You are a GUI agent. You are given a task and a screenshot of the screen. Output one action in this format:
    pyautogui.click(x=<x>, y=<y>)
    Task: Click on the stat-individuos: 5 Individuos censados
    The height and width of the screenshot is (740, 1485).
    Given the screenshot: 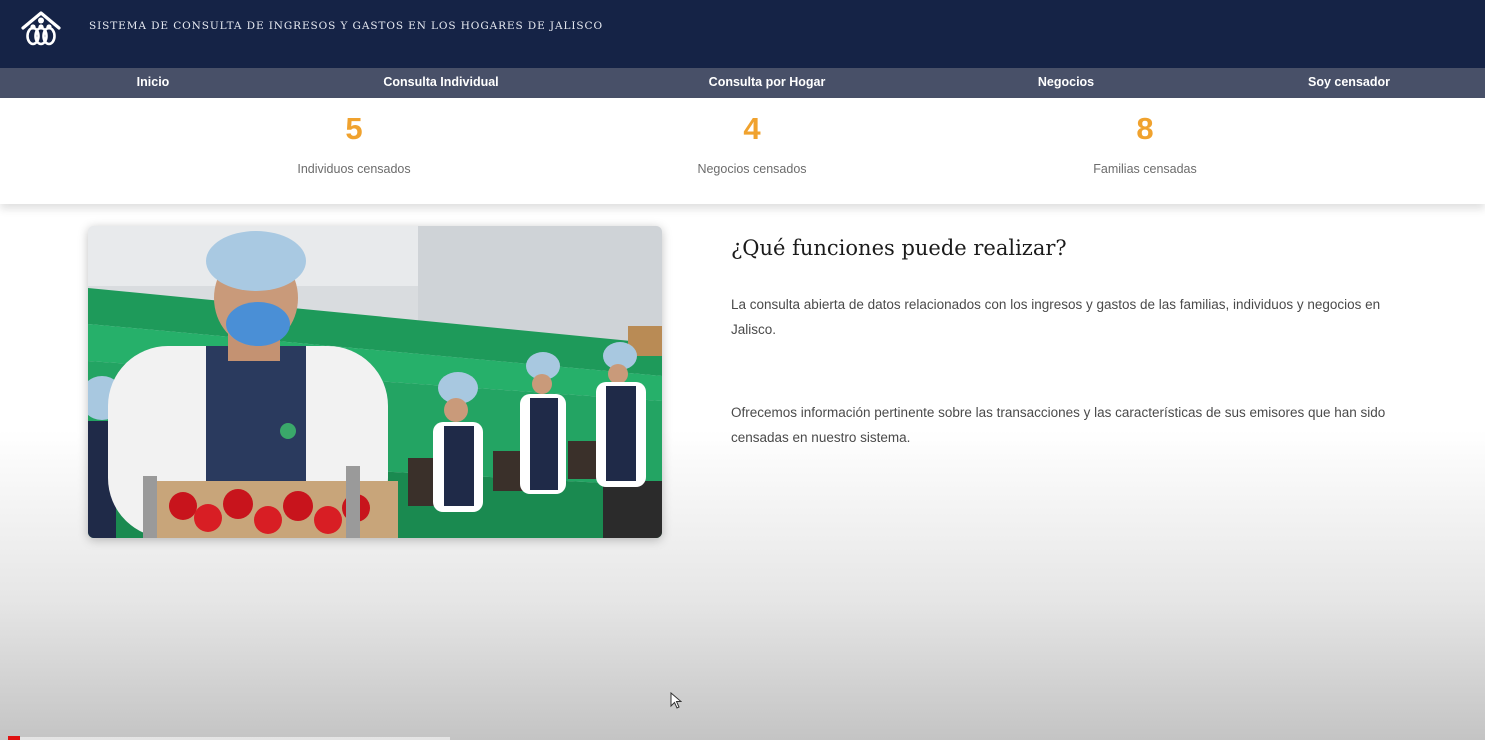 What is the action you would take?
    pyautogui.click(x=354, y=137)
    